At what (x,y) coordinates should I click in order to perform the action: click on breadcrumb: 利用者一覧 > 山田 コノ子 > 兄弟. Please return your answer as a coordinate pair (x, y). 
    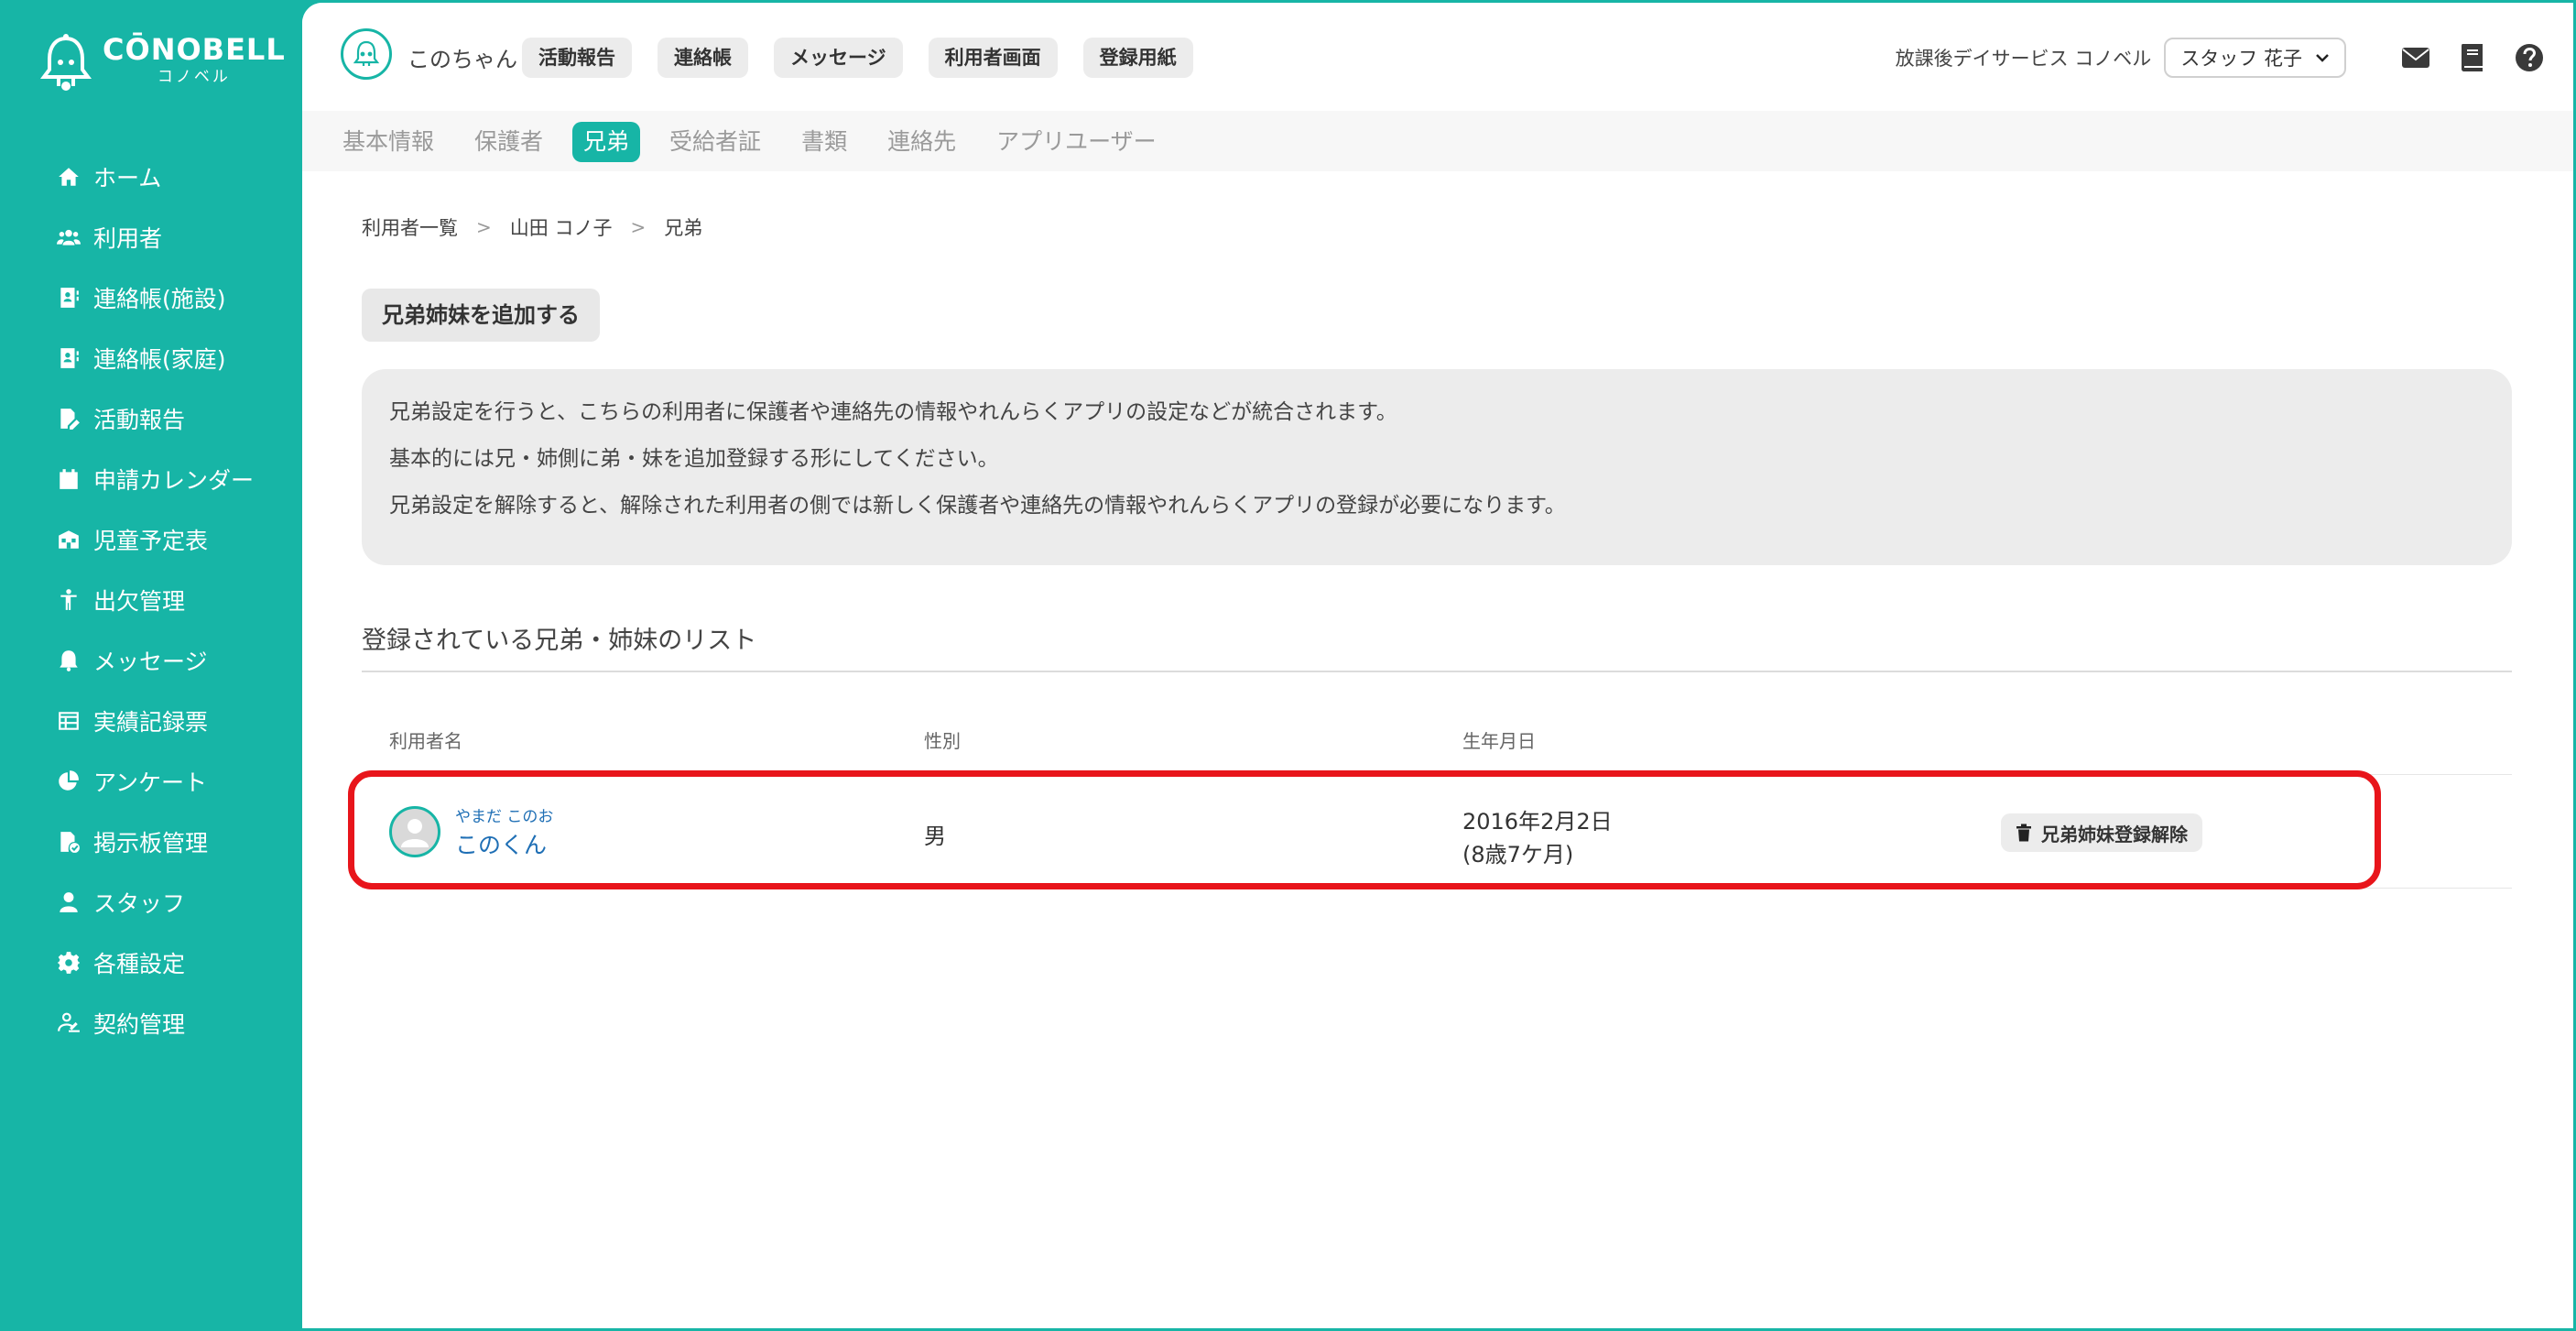
    Looking at the image, I should click on (532, 227).